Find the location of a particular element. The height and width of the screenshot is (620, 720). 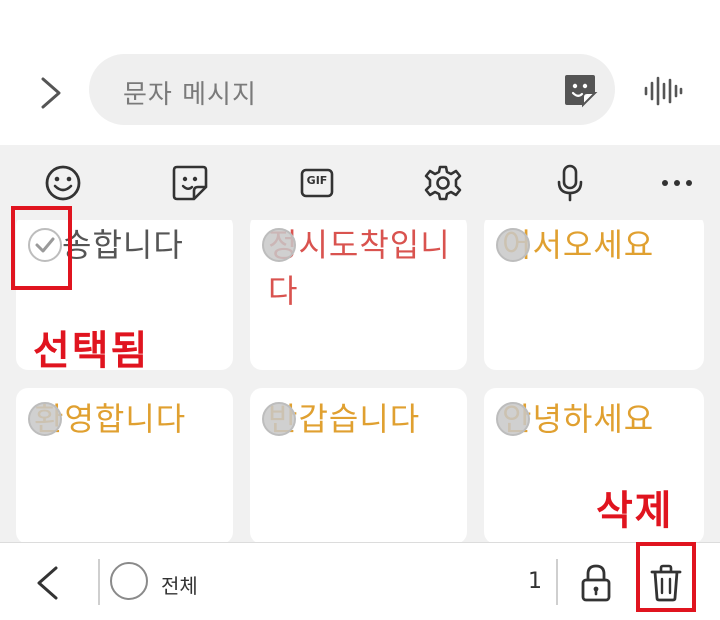

lock-button is located at coordinates (596, 583).